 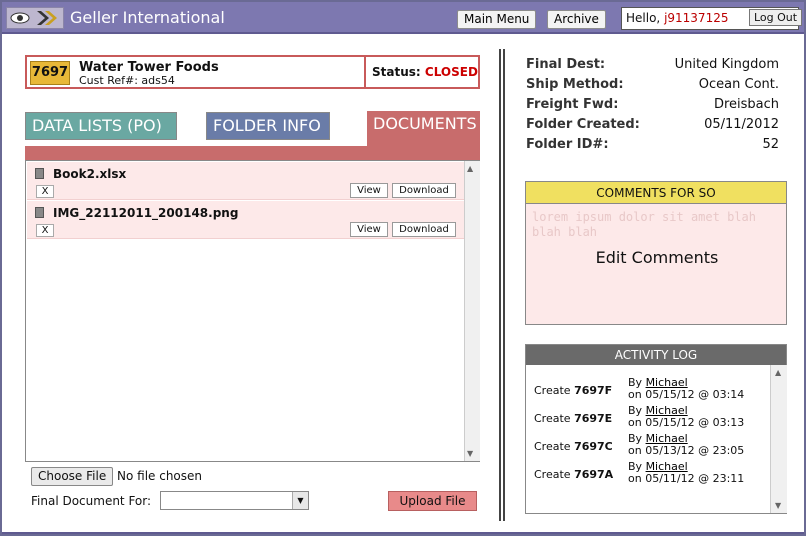 I want to click on folder-number: 7697, so click(x=50, y=73).